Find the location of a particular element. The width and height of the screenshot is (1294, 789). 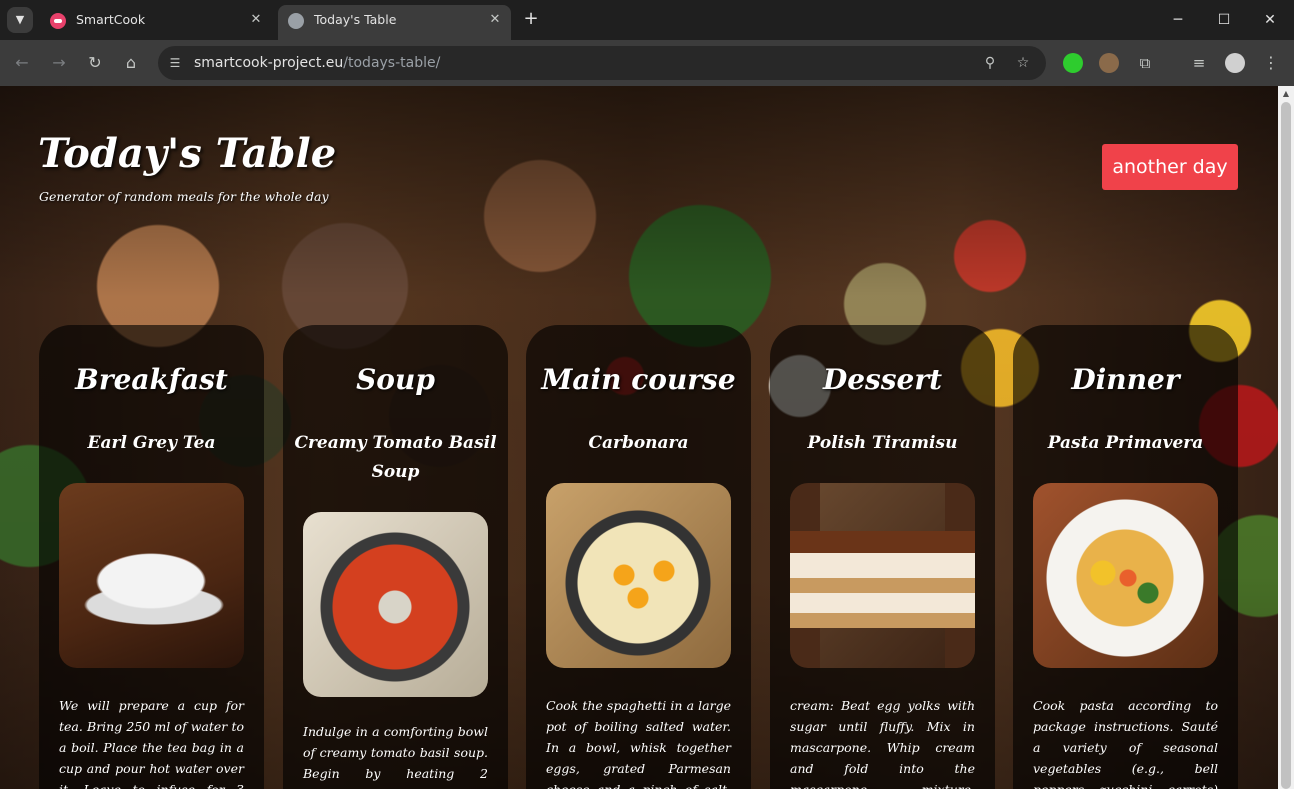

tomato-soup-photo is located at coordinates (395, 604).